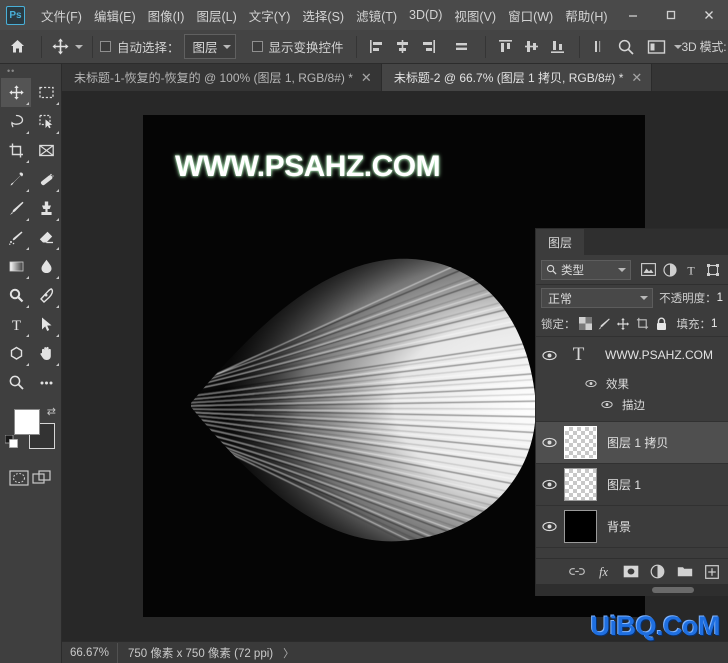  I want to click on add-layer-style-button: fx, so click(603, 572).